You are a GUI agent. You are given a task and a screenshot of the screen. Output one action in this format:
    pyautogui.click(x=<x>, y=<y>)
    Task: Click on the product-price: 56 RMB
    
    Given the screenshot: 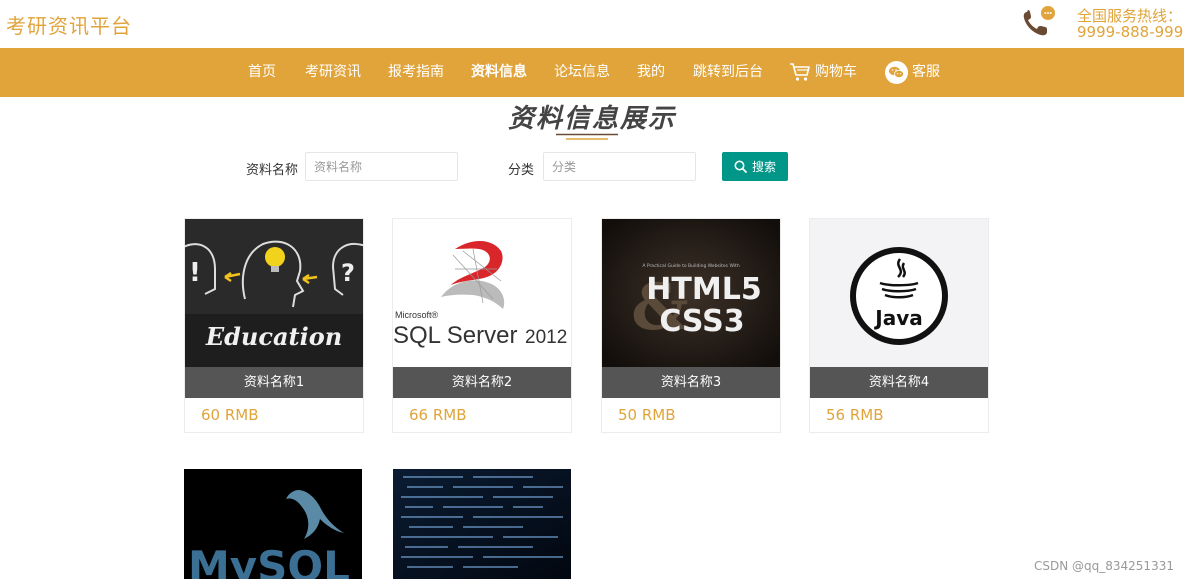 What is the action you would take?
    pyautogui.click(x=855, y=415)
    